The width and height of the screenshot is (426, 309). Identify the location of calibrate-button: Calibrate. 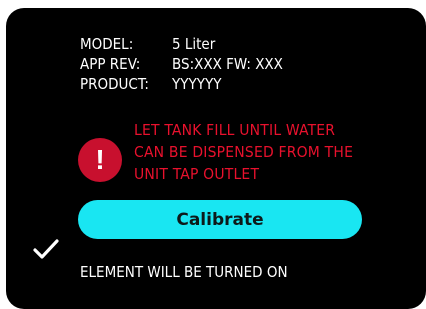
(220, 219).